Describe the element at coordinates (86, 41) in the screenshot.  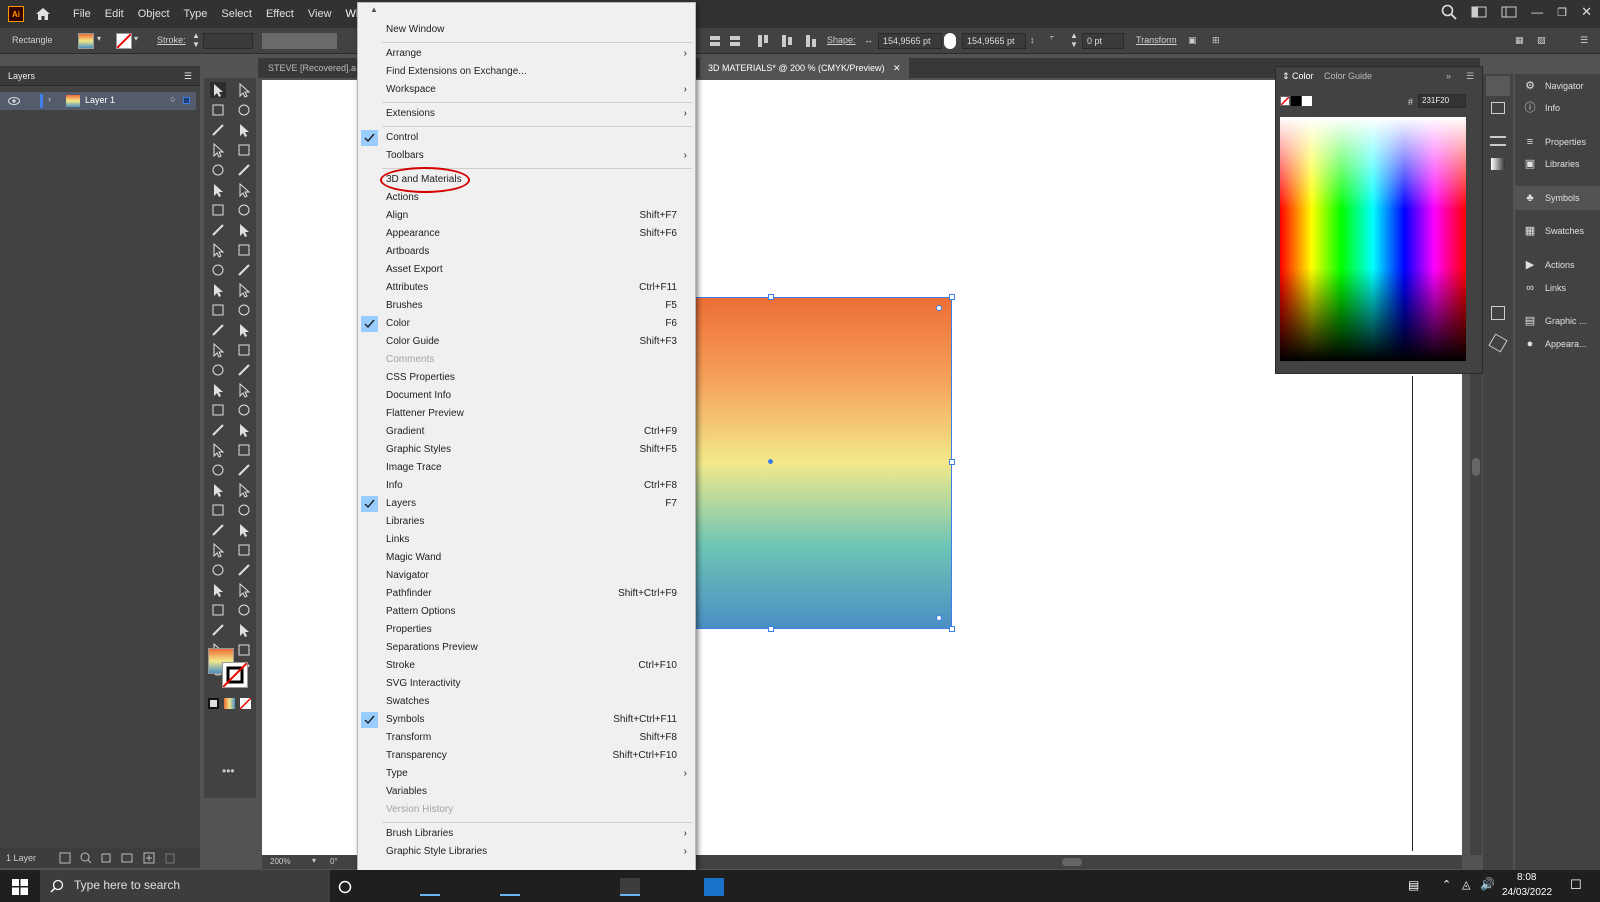
I see `fill-swatch` at that location.